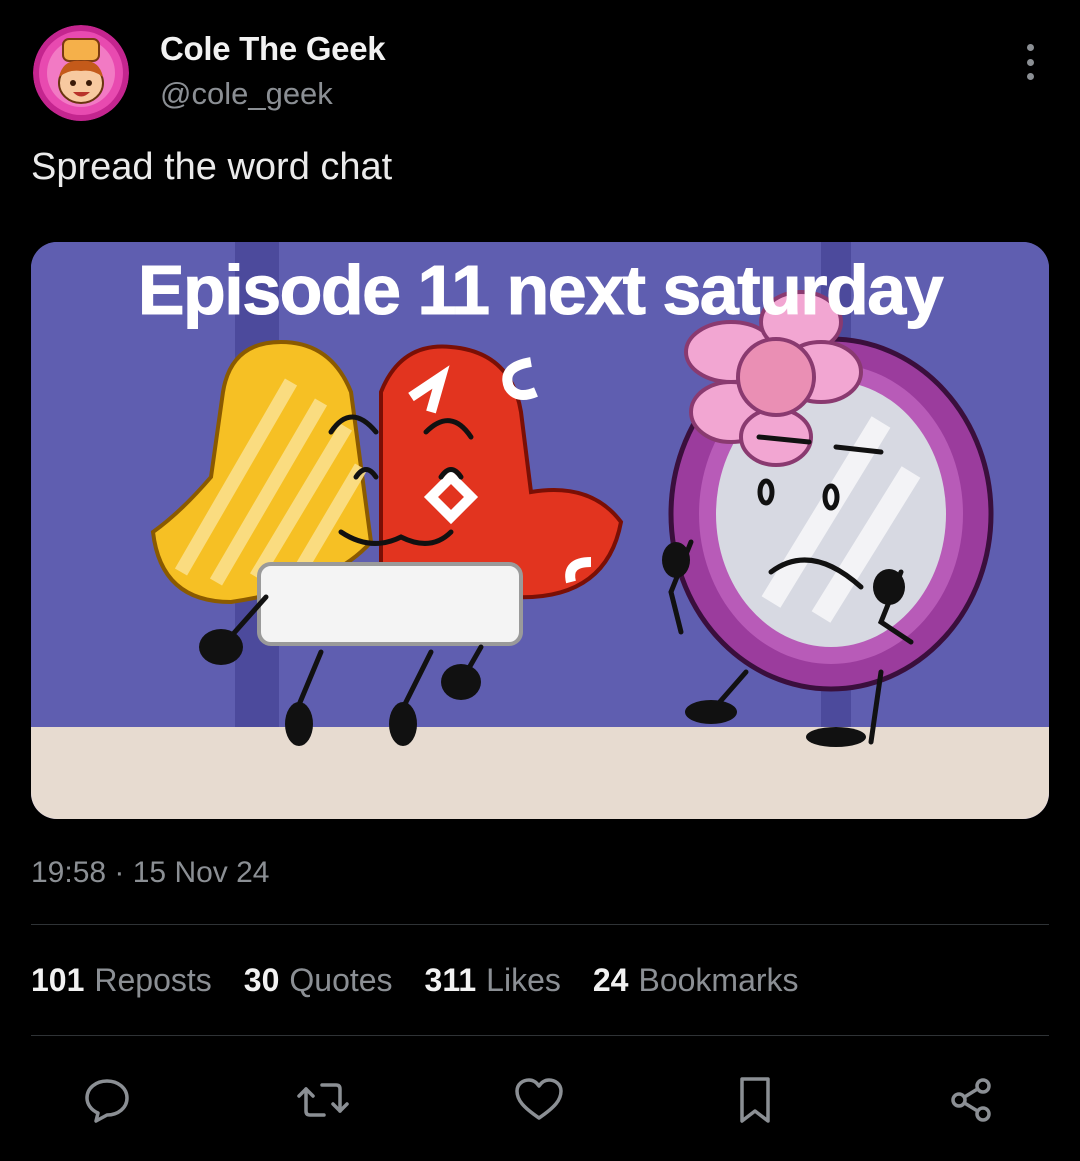 Image resolution: width=1080 pixels, height=1161 pixels. What do you see at coordinates (323, 1100) in the screenshot?
I see `repost-icon` at bounding box center [323, 1100].